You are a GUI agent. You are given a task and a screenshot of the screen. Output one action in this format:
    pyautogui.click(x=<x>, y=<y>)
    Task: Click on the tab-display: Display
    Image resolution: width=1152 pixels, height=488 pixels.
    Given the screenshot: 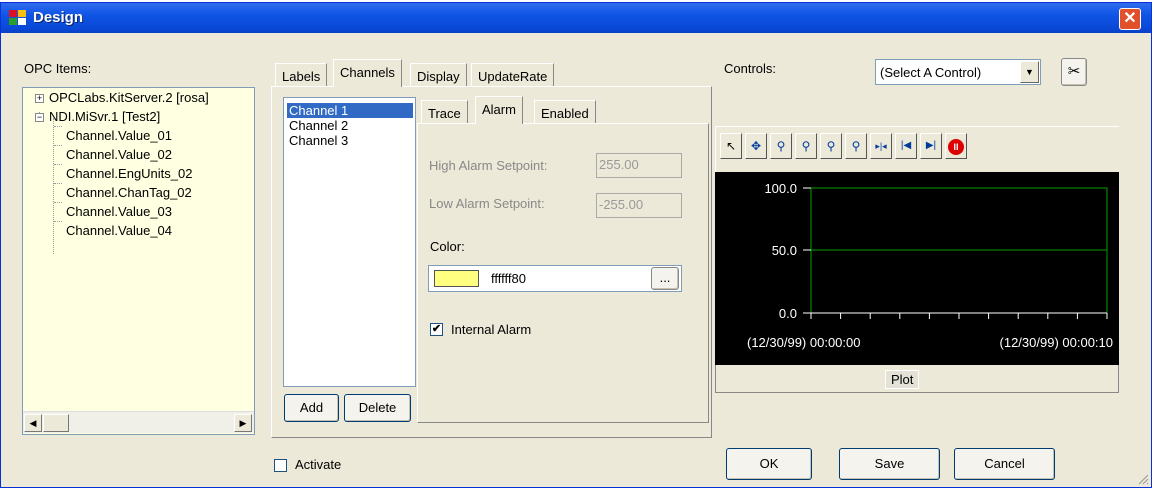 What is the action you would take?
    pyautogui.click(x=438, y=75)
    